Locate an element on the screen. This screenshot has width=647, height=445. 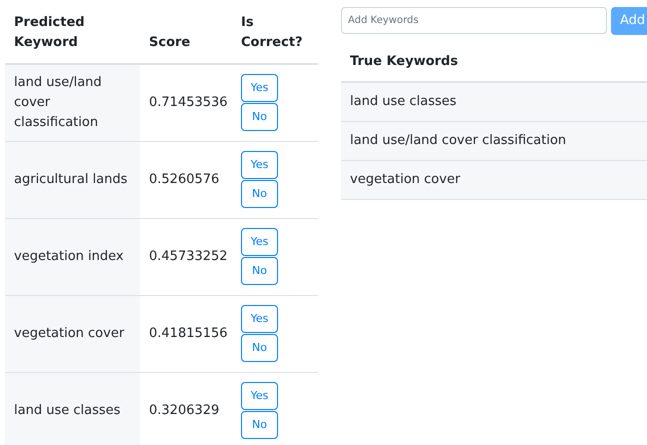
column-header: True Keywords is located at coordinates (404, 61).